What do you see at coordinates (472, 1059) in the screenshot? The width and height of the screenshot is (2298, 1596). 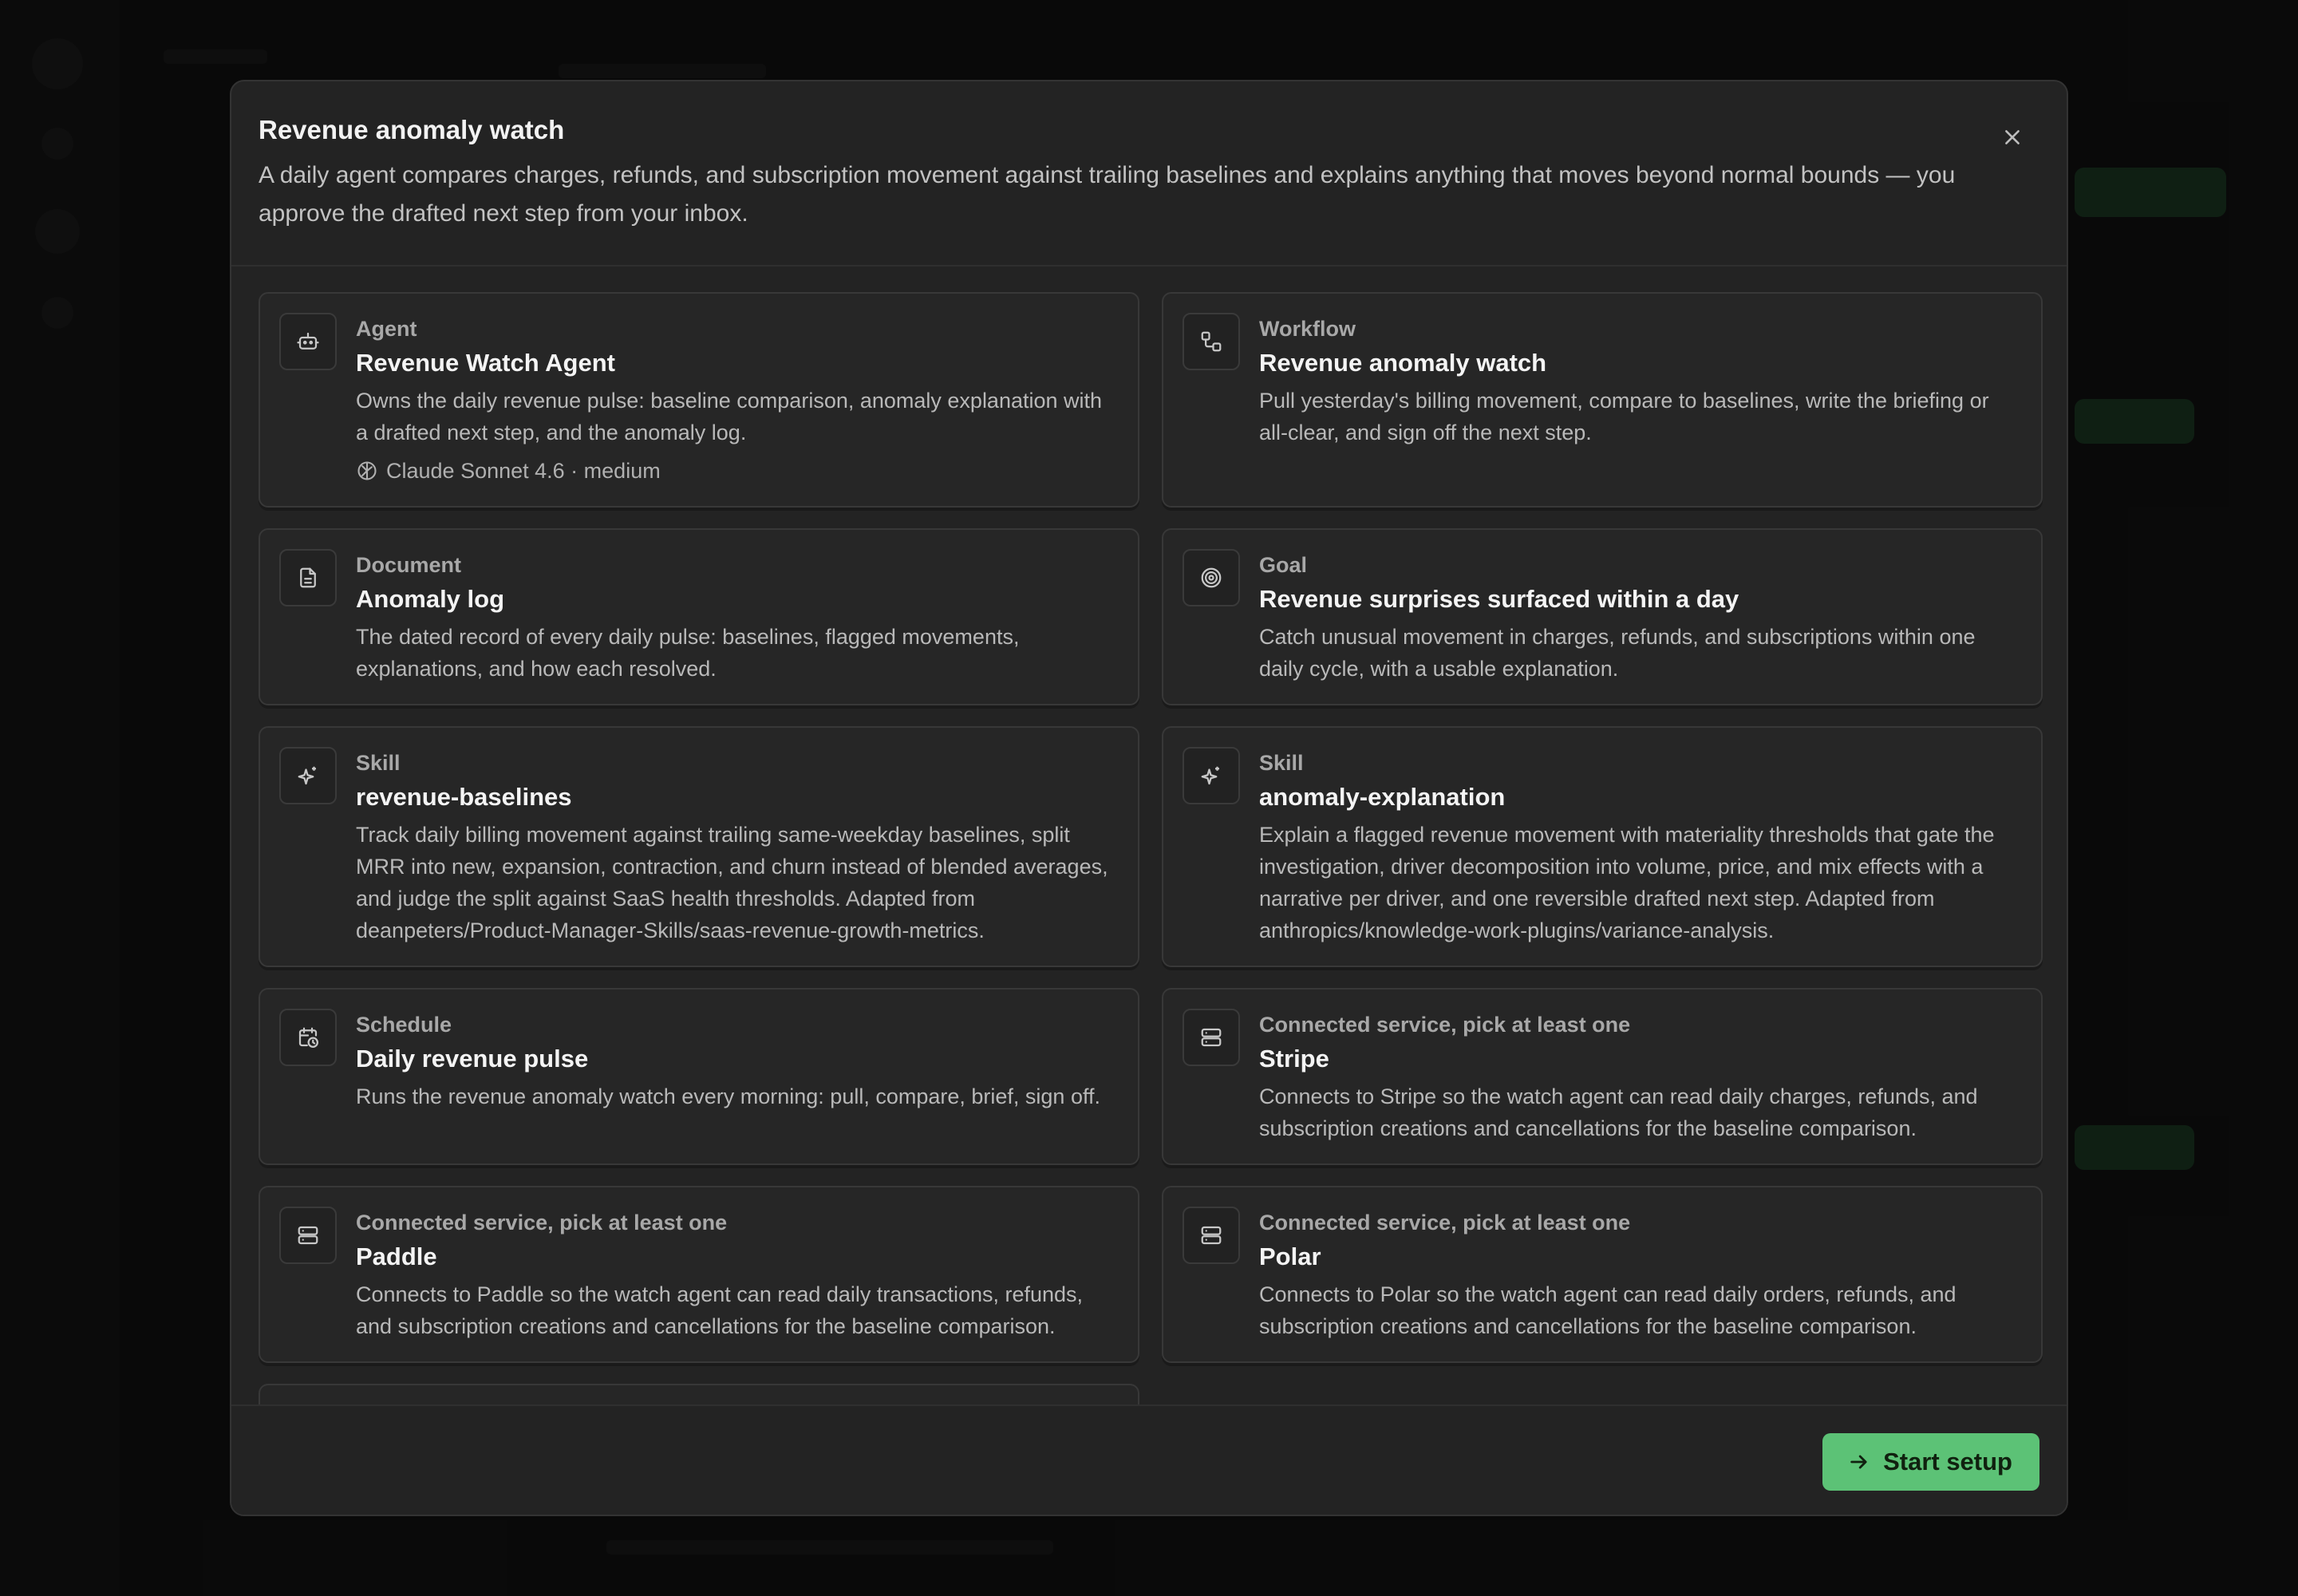 I see `card-title: Daily revenue pulse` at bounding box center [472, 1059].